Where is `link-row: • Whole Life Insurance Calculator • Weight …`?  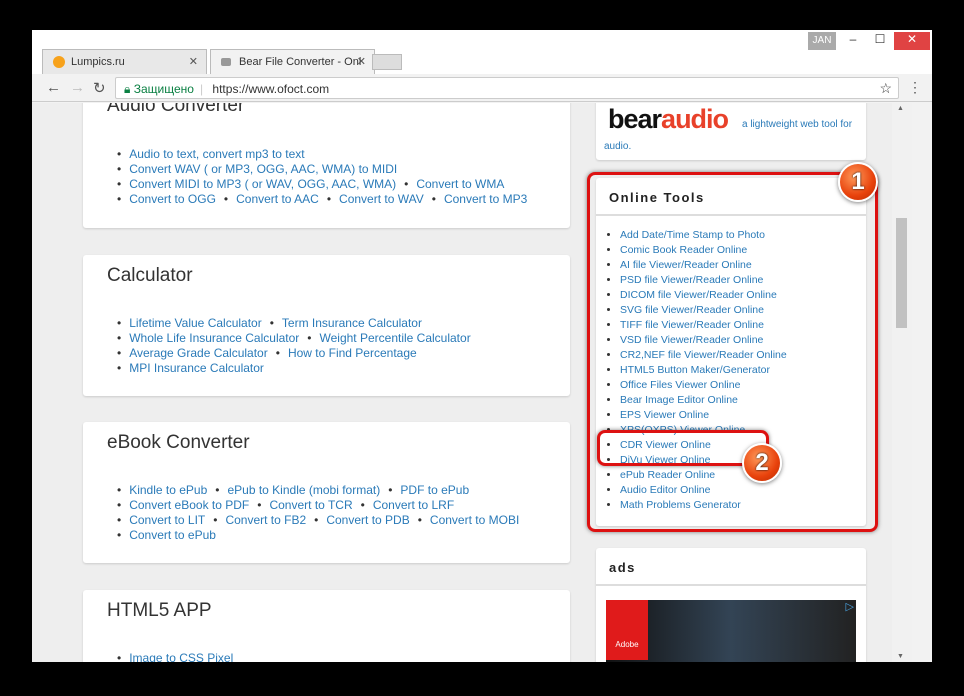
link-row: • Whole Life Insurance Calculator • Weight … is located at coordinates (294, 338).